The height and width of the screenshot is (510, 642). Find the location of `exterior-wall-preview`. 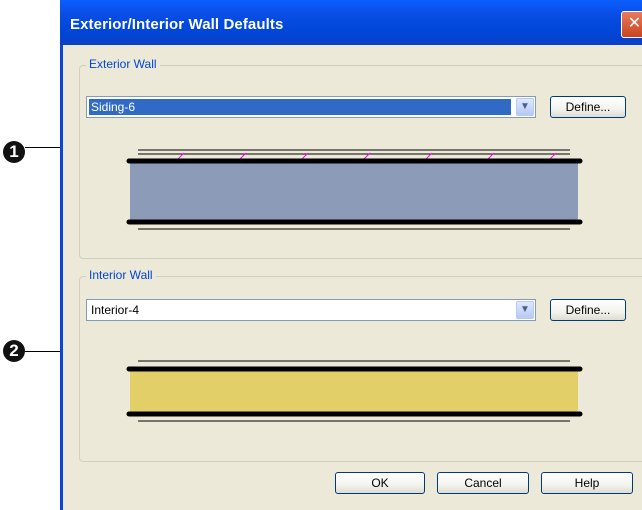

exterior-wall-preview is located at coordinates (354, 189).